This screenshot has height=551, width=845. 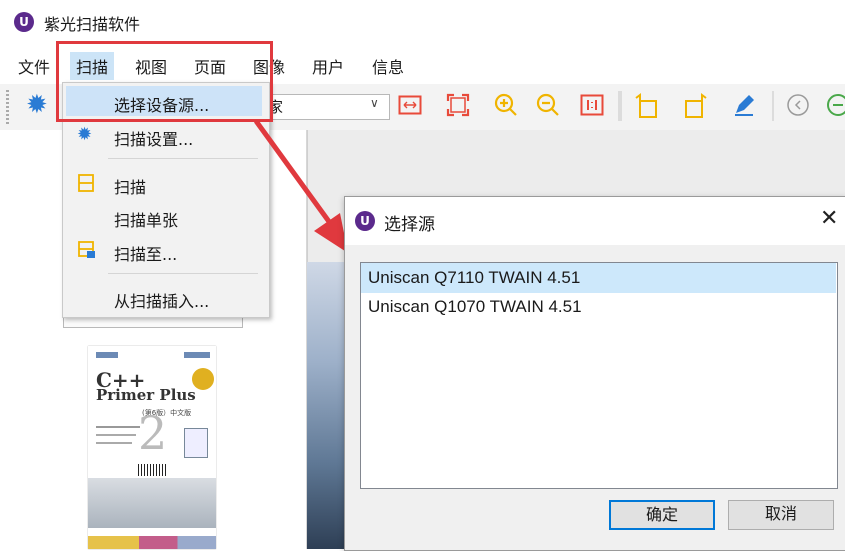 I want to click on award-badge, so click(x=203, y=379).